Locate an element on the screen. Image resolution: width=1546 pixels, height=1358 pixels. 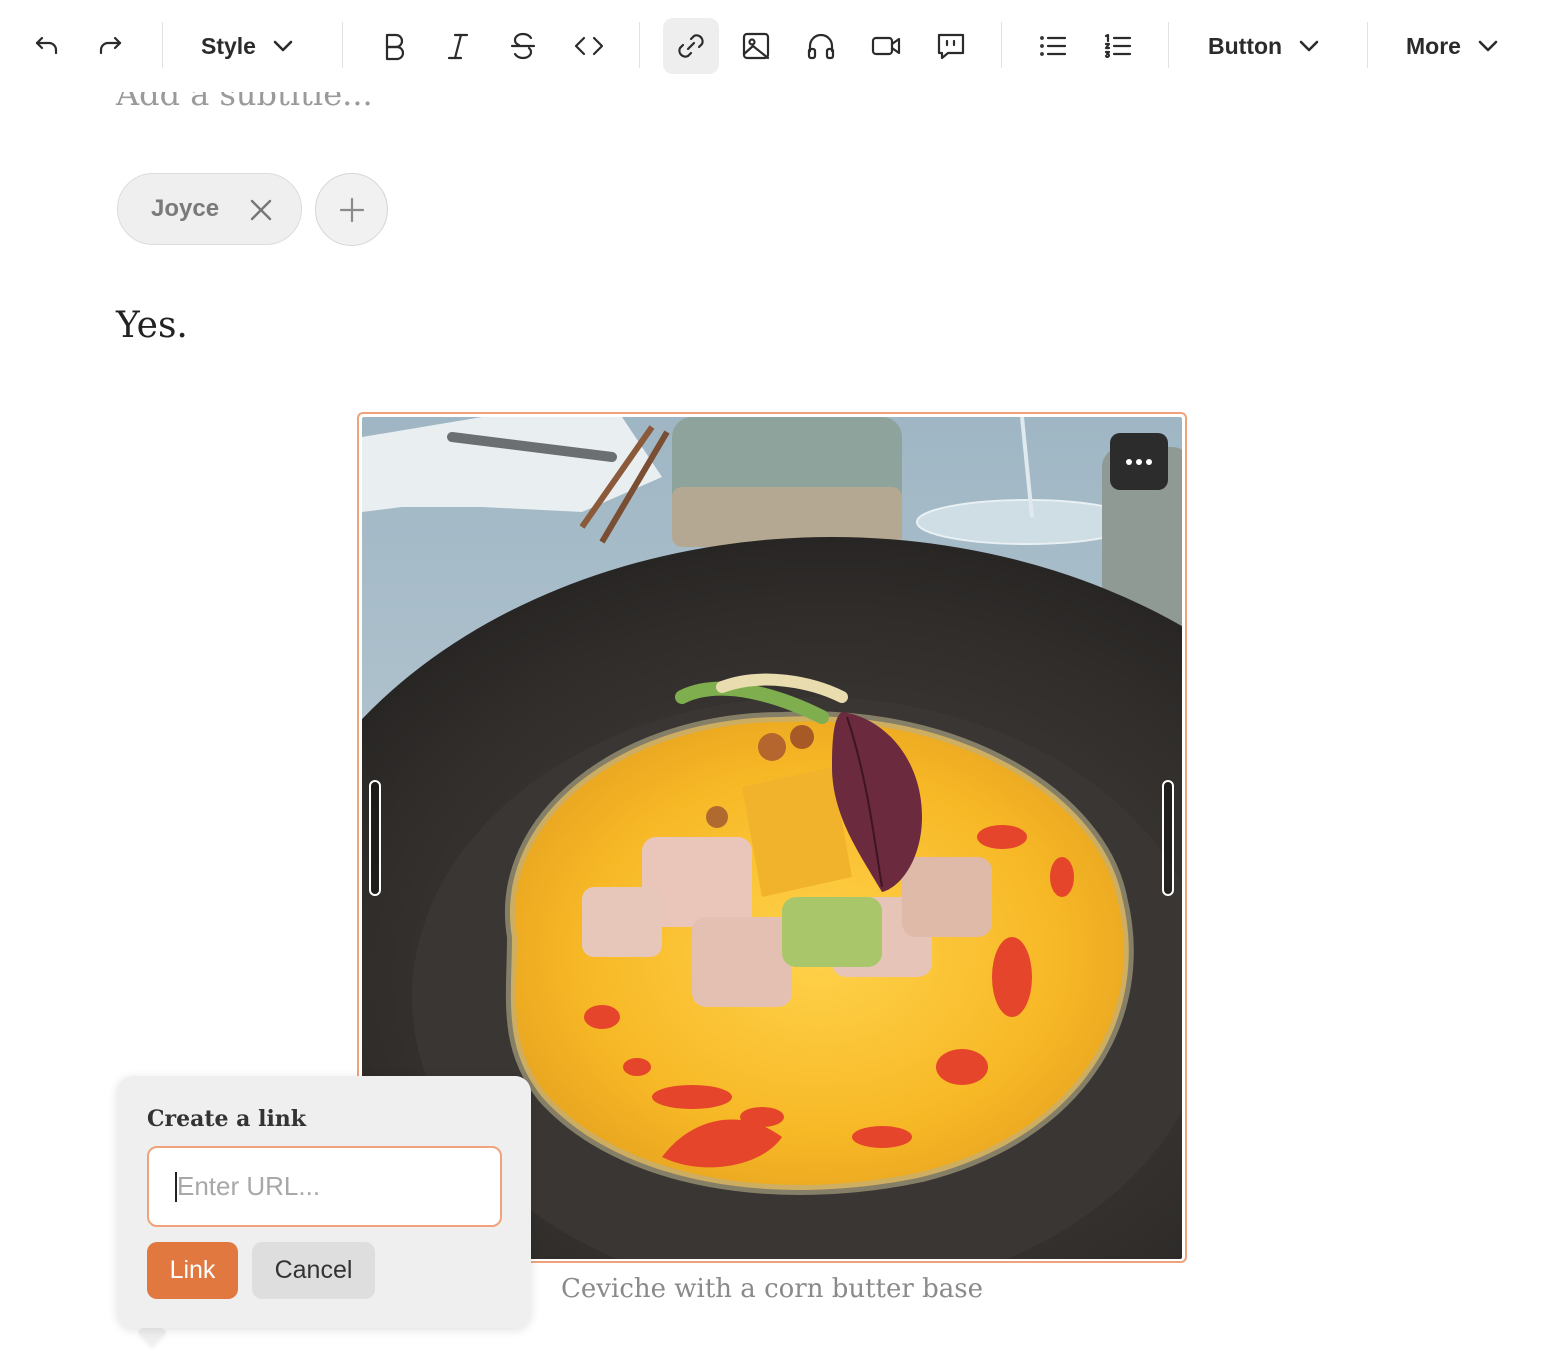
button-dropdown: Button is located at coordinates (1265, 46).